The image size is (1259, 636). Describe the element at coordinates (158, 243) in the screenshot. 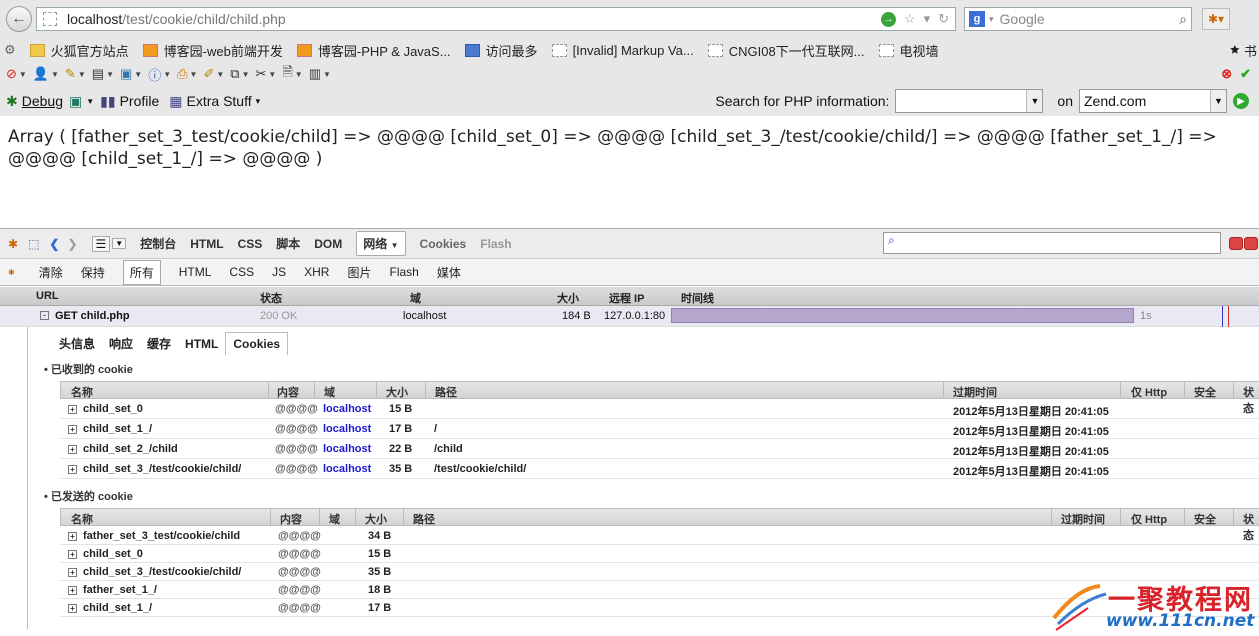

I see `tab-console: 控制台` at that location.